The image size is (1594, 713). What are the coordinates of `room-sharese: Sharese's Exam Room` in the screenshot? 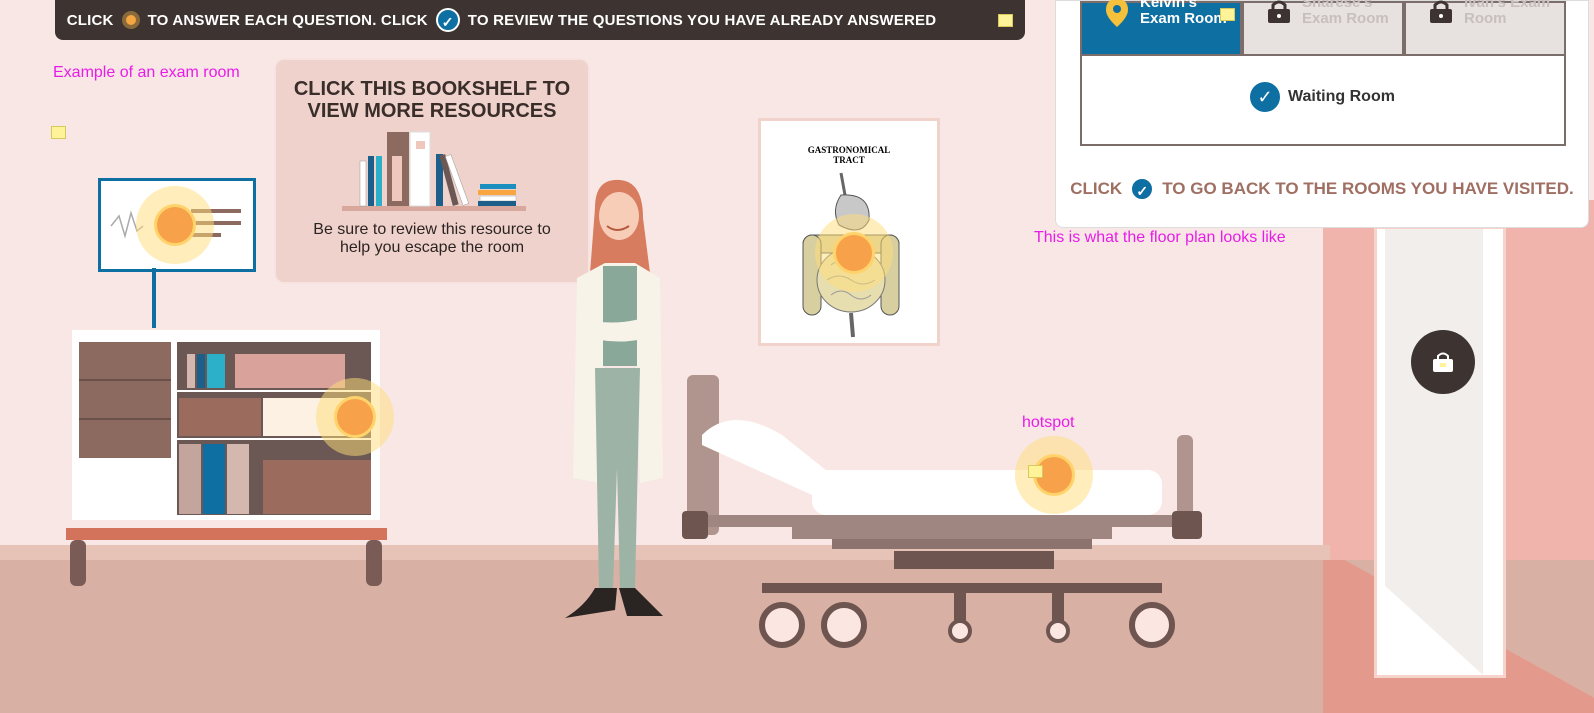 It's located at (1323, 28).